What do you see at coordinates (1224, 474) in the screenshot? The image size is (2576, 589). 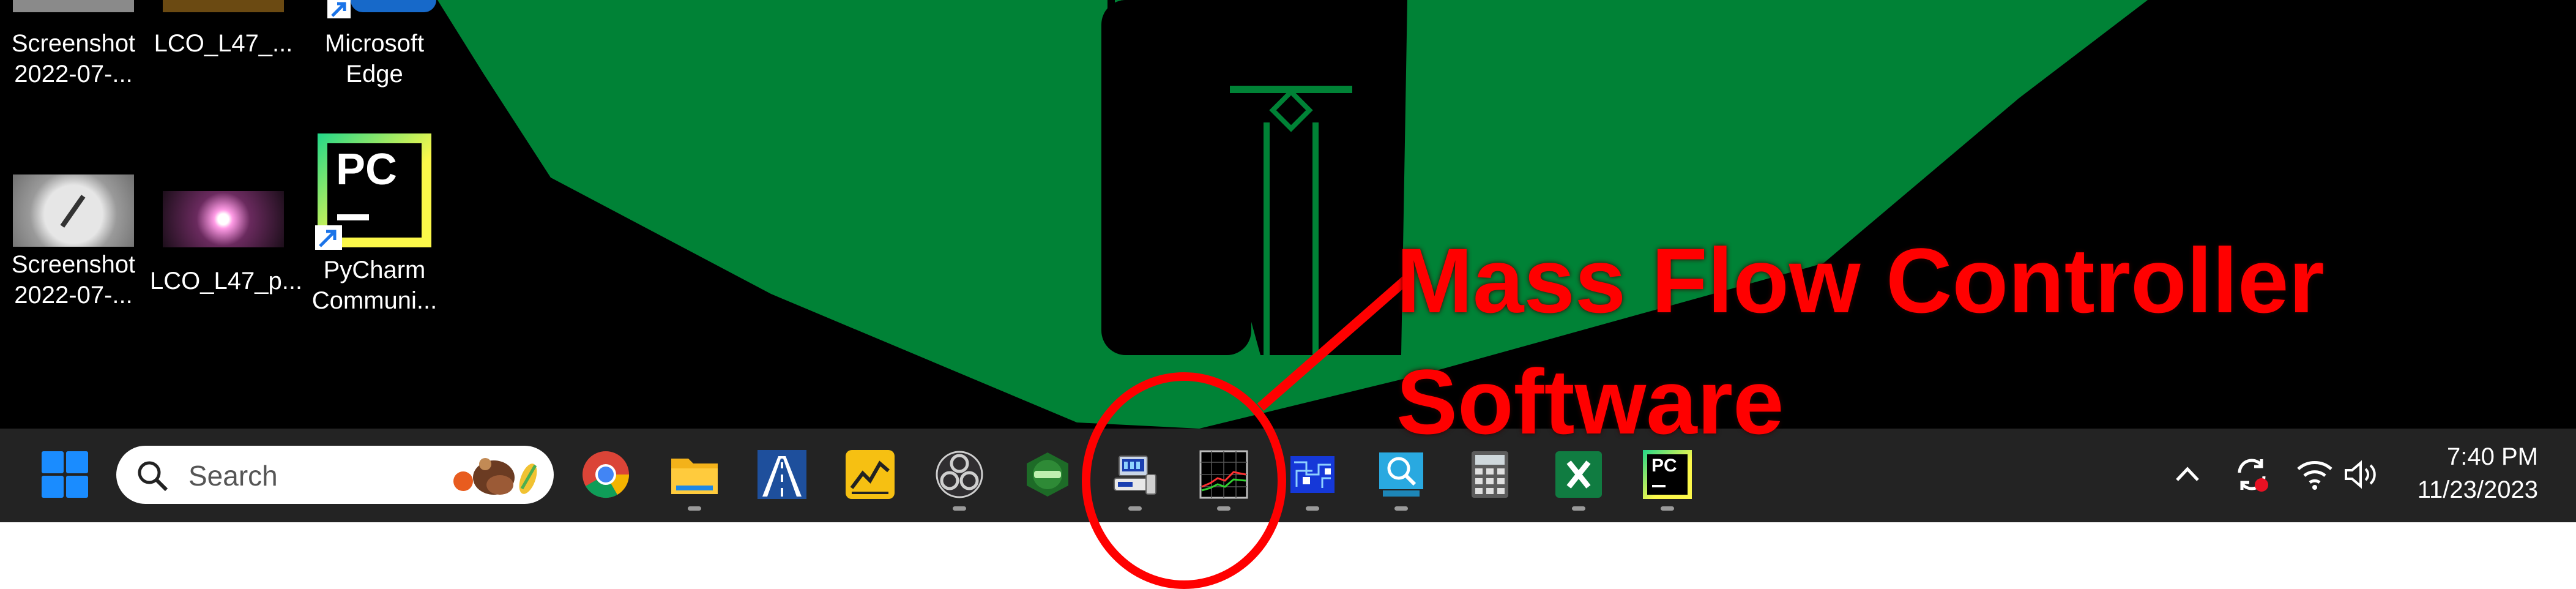 I see `flow-chart-monitor-icon` at bounding box center [1224, 474].